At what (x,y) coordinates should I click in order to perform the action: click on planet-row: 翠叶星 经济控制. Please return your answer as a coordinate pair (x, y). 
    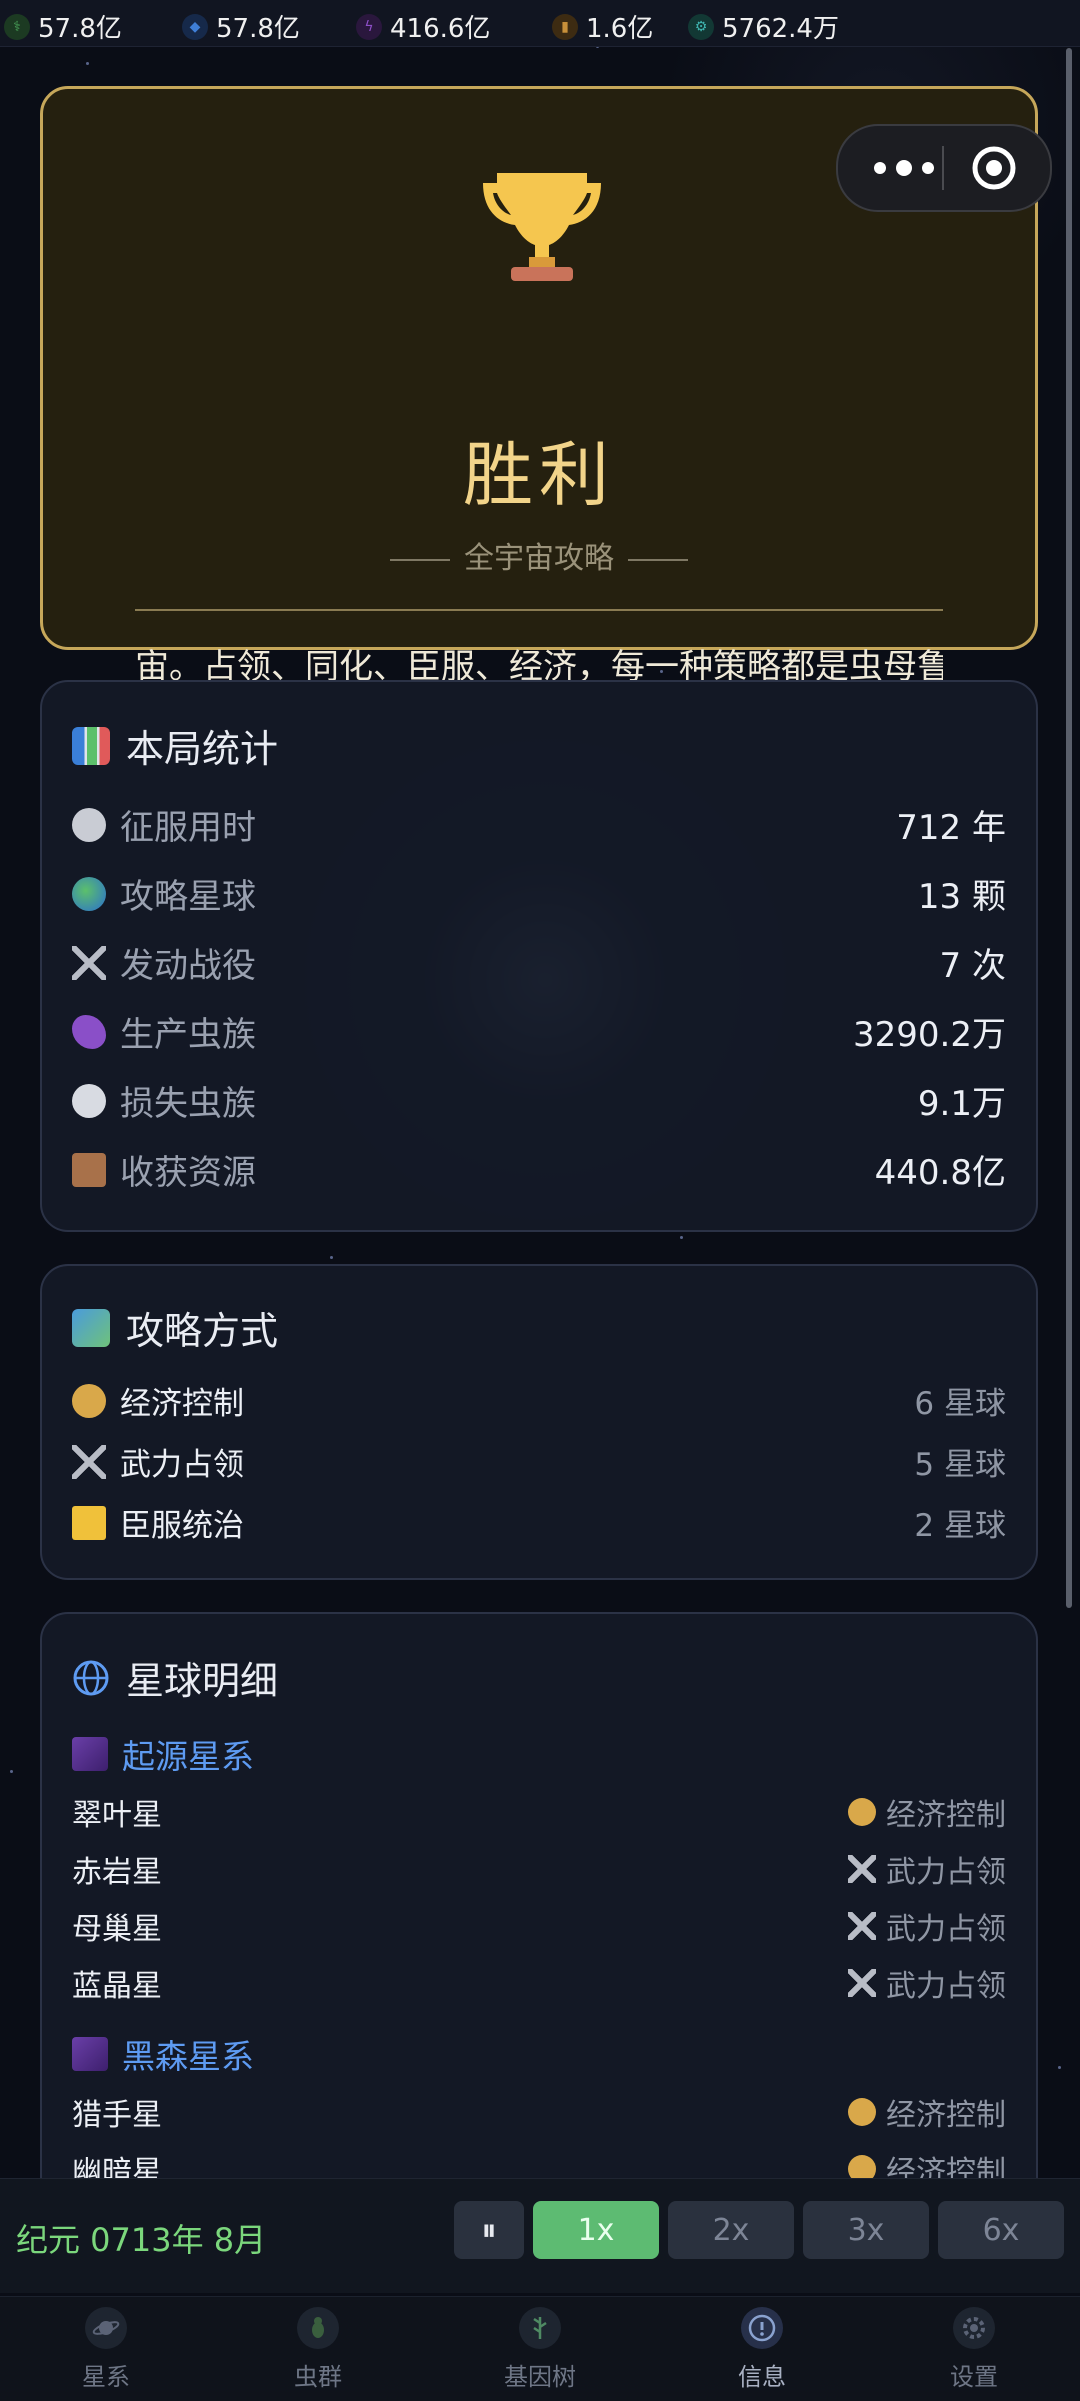
    Looking at the image, I should click on (539, 1812).